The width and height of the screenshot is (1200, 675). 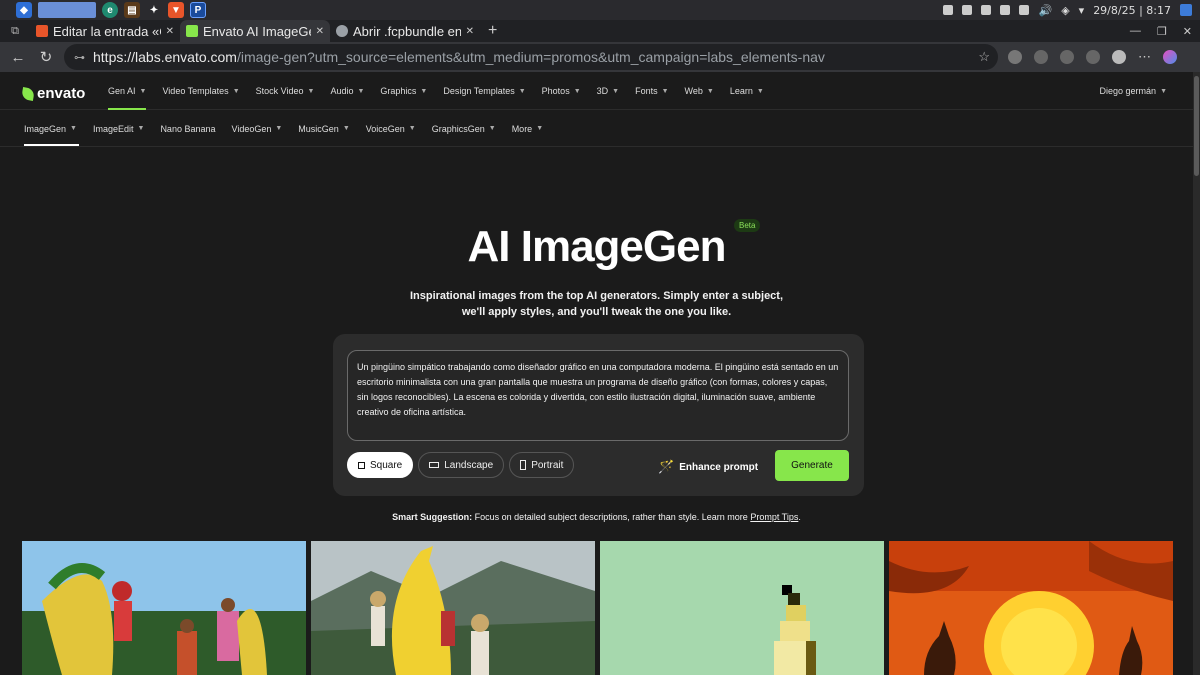 I want to click on profile-avatar-icon, so click(x=1119, y=57).